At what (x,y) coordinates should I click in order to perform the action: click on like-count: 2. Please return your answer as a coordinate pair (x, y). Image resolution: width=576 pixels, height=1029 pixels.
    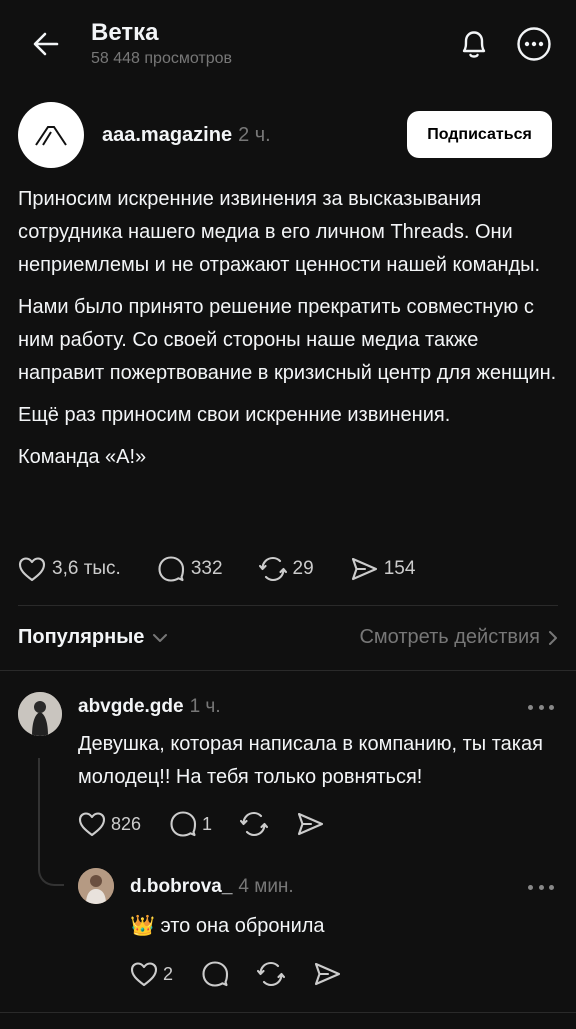
    Looking at the image, I should click on (168, 973).